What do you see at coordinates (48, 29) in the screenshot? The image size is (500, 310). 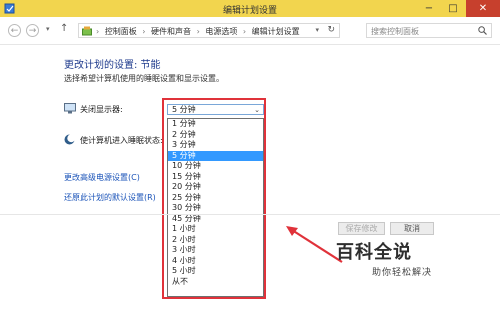 I see `recent-locations-dropdown: ▾` at bounding box center [48, 29].